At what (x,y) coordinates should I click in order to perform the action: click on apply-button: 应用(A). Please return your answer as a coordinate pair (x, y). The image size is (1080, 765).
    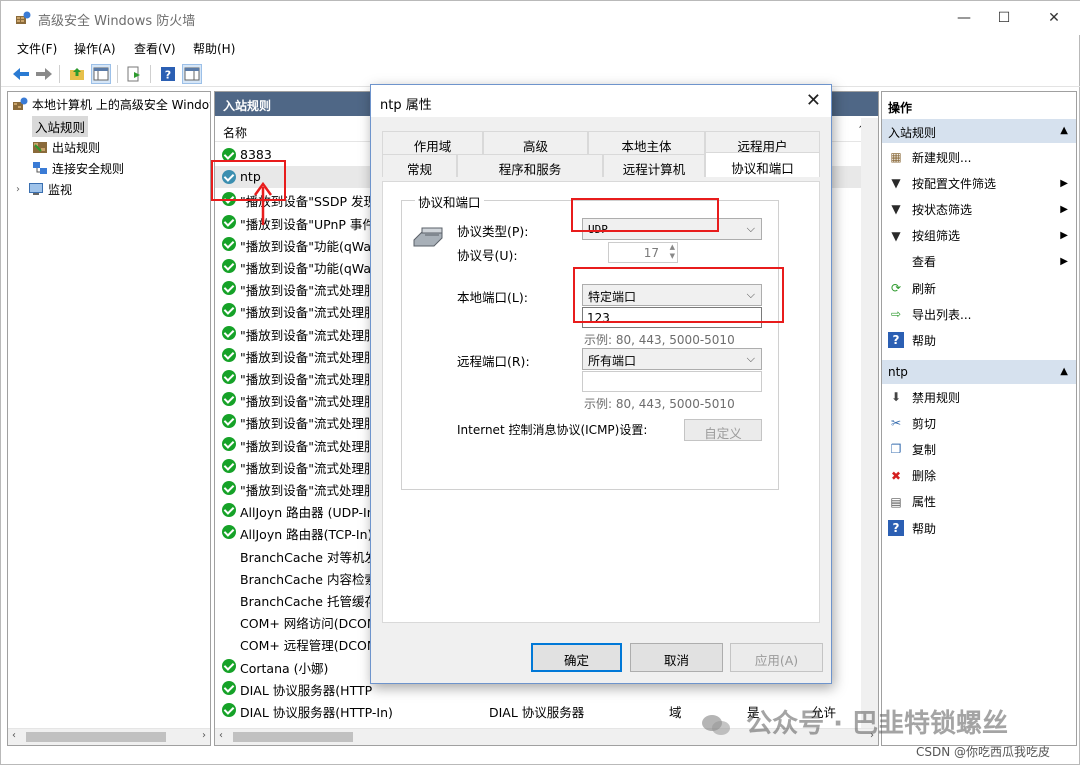
    Looking at the image, I should click on (776, 657).